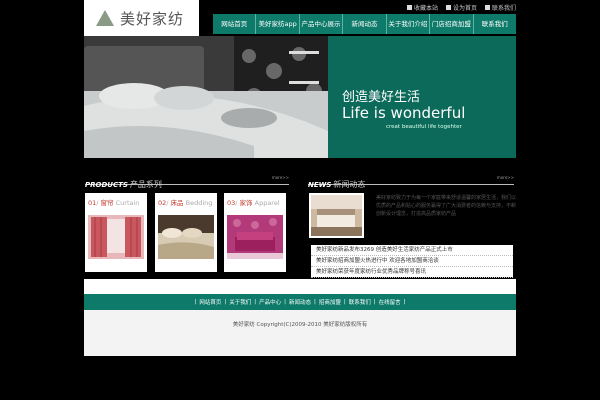  What do you see at coordinates (300, 325) in the screenshot?
I see `copyright-text: 美好家纺 Copyright(C)2009-2010 美好家纺版权所有` at bounding box center [300, 325].